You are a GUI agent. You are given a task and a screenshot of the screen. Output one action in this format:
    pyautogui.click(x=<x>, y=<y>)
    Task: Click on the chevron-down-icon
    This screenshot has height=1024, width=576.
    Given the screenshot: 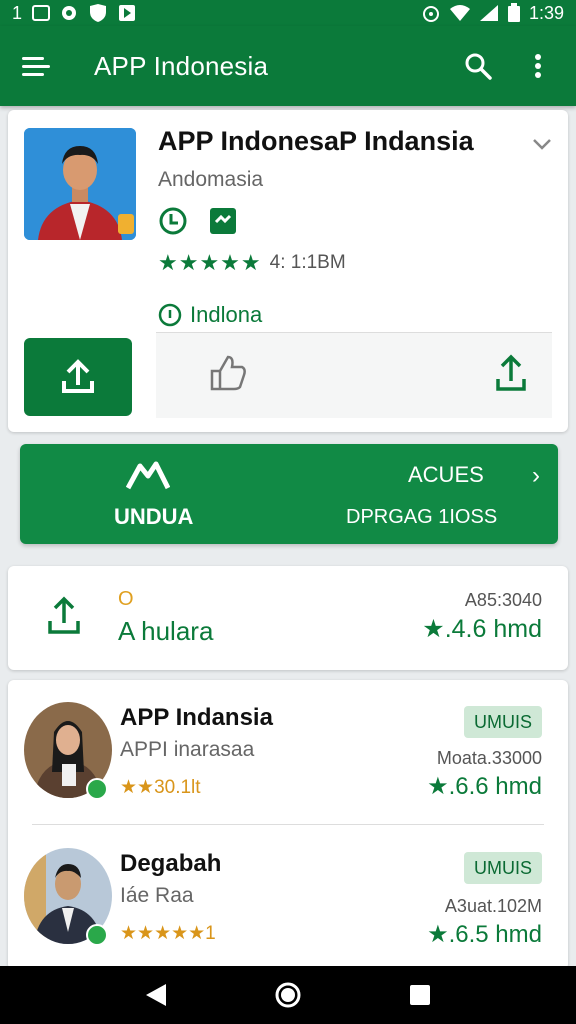 What is the action you would take?
    pyautogui.click(x=542, y=144)
    